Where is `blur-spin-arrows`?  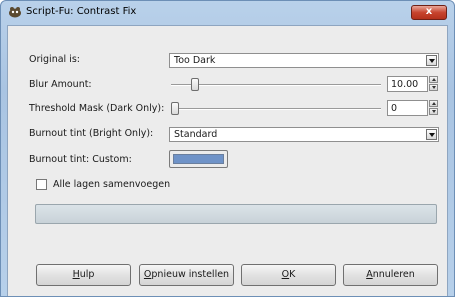 blur-spin-arrows is located at coordinates (433, 84).